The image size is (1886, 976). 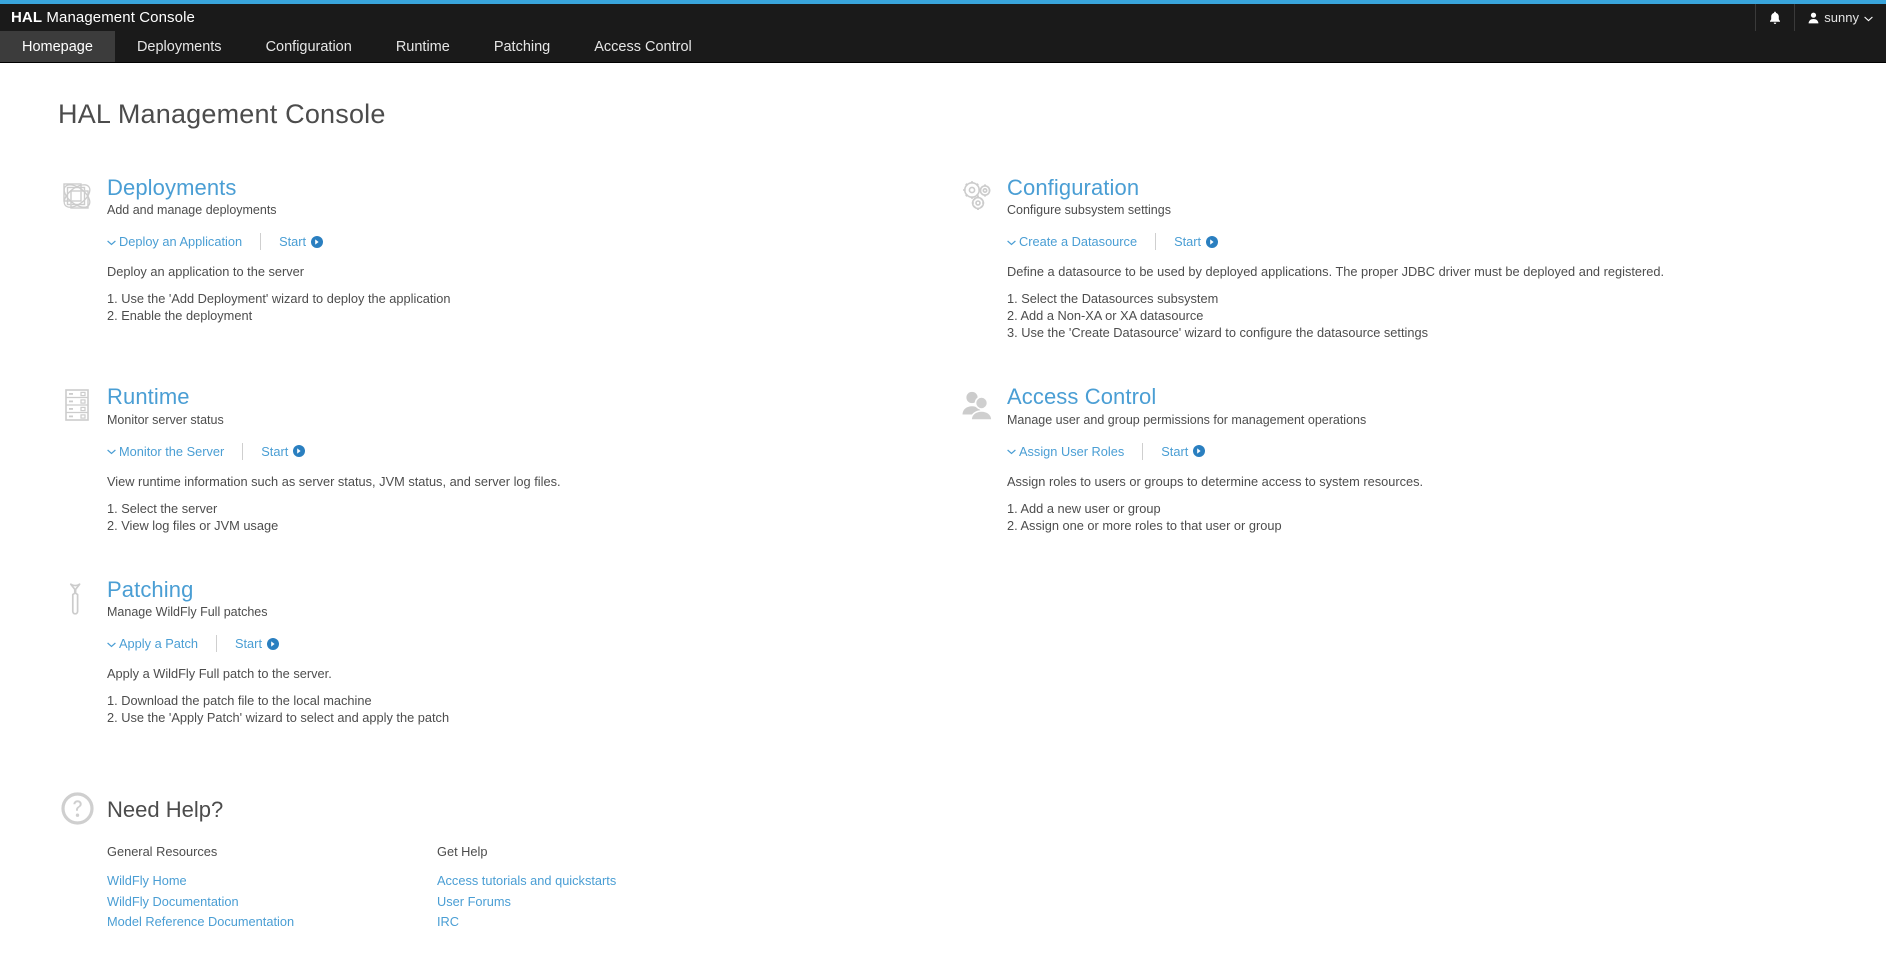 I want to click on task-description: Deploy an application to the server, so click(x=206, y=272).